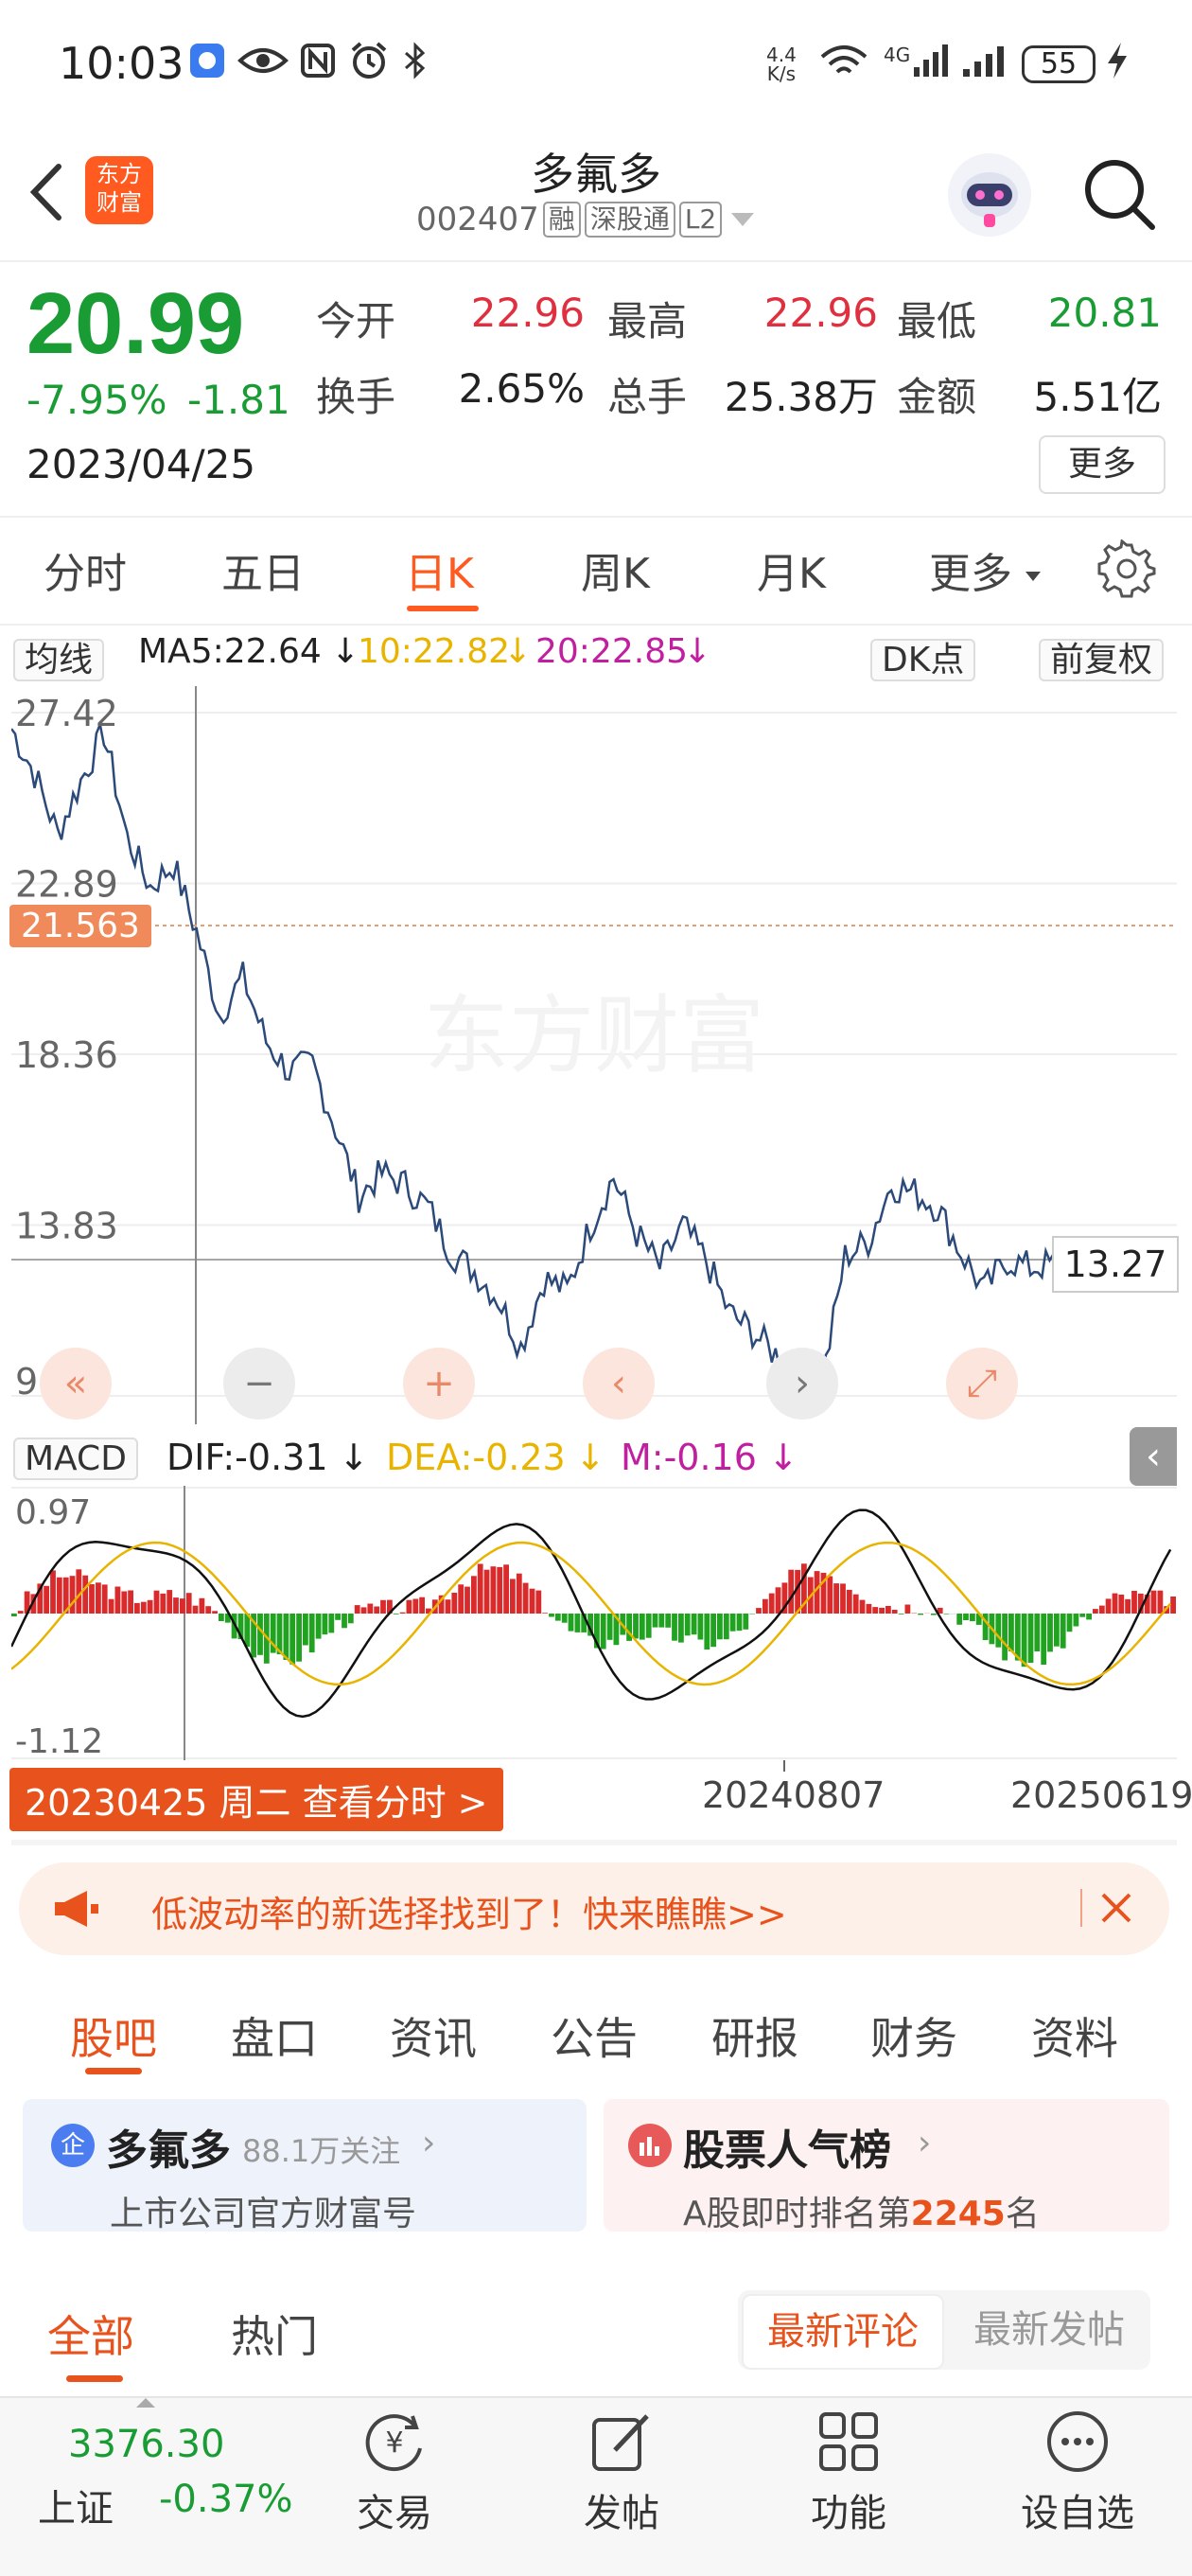  What do you see at coordinates (848, 2441) in the screenshot?
I see `grid-icon` at bounding box center [848, 2441].